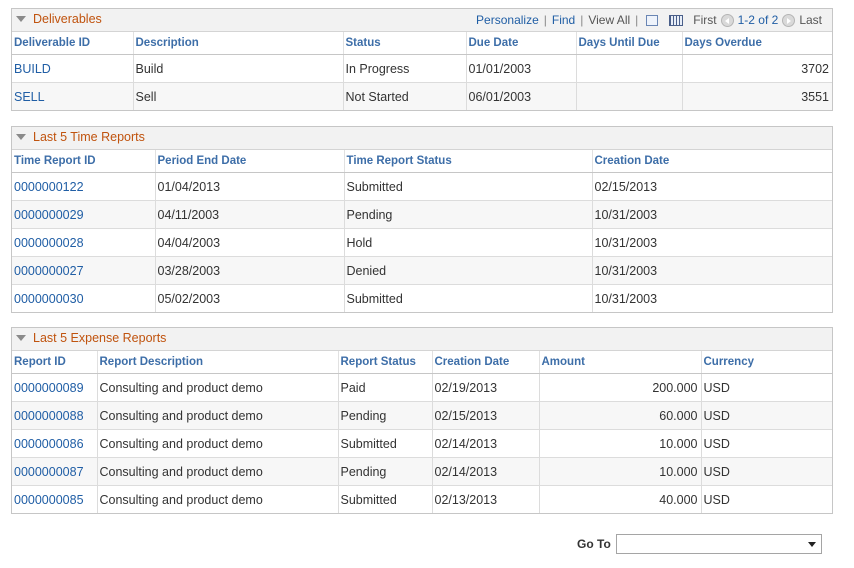  Describe the element at coordinates (629, 43) in the screenshot. I see `column-header-days-until-due: Days Until Due` at that location.